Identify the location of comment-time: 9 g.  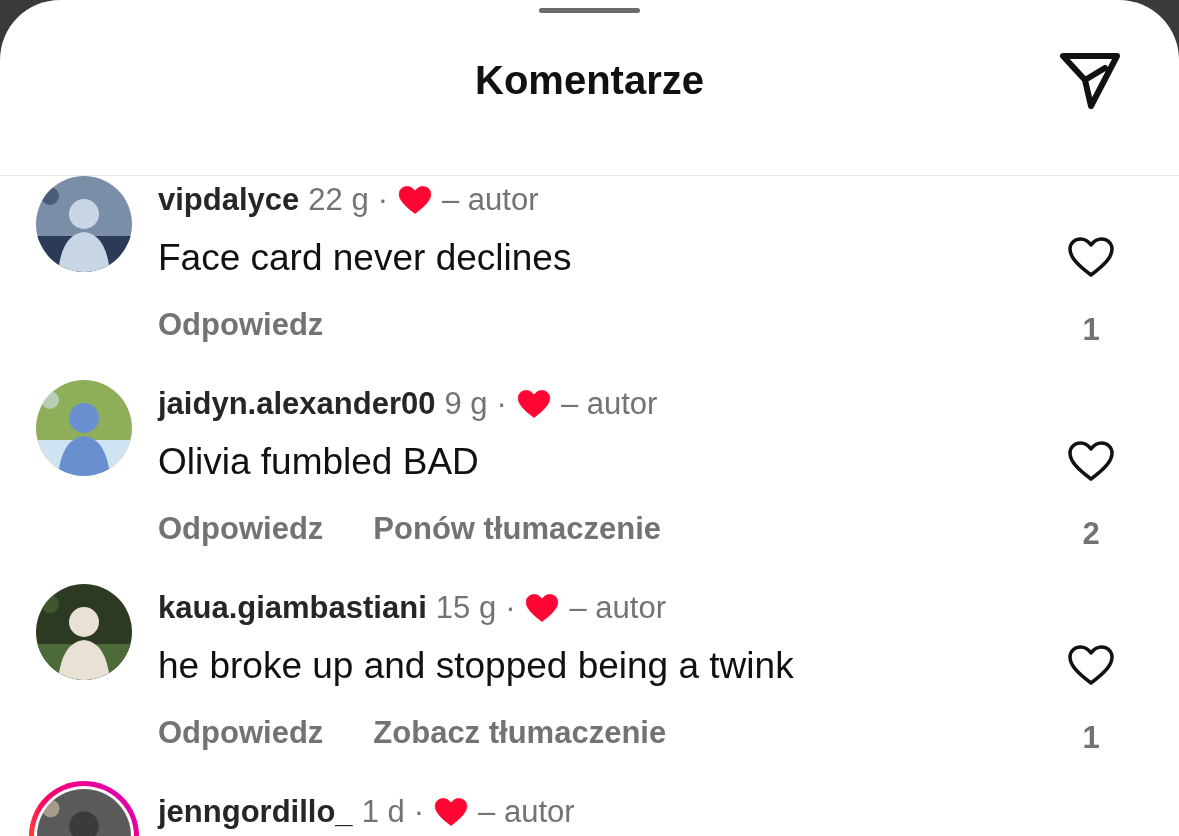
(466, 403).